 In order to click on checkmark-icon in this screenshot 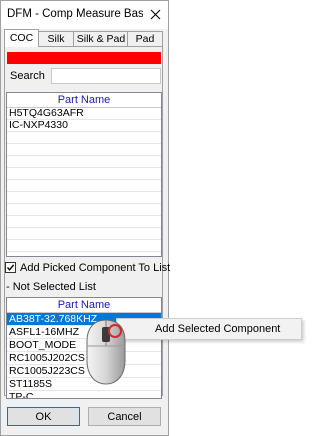, I will do `click(10, 267)`.